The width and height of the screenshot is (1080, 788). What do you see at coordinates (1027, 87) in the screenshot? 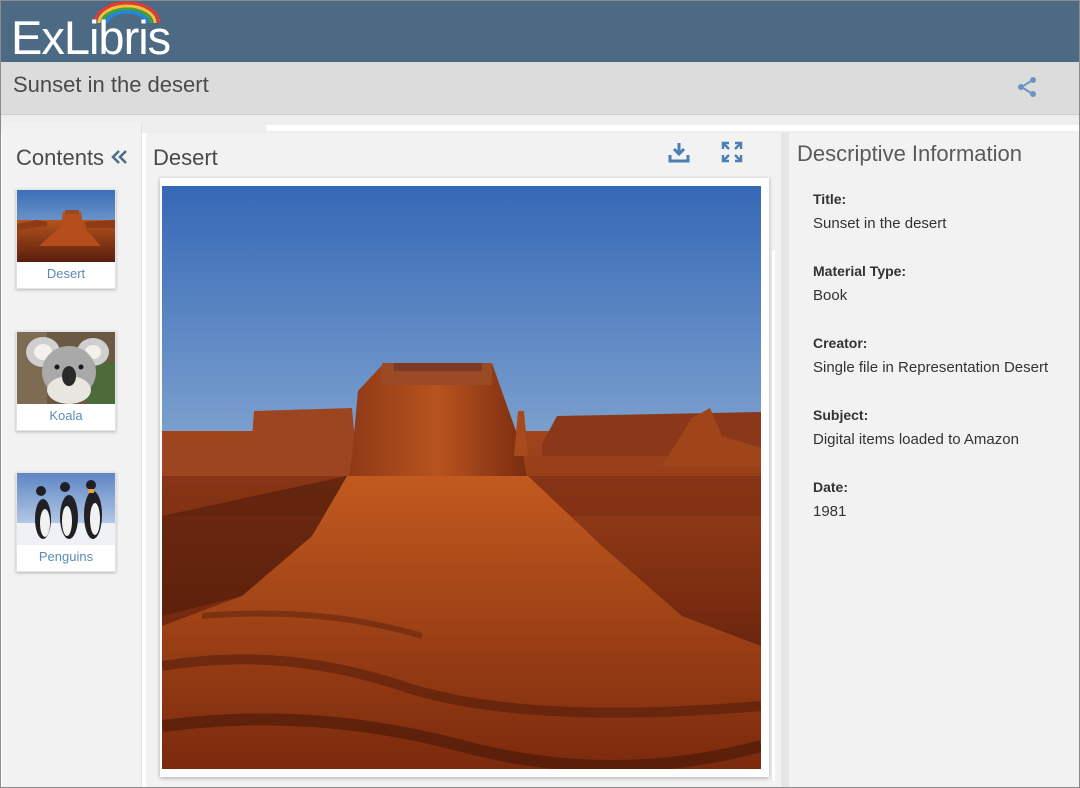
I see `share-icon` at bounding box center [1027, 87].